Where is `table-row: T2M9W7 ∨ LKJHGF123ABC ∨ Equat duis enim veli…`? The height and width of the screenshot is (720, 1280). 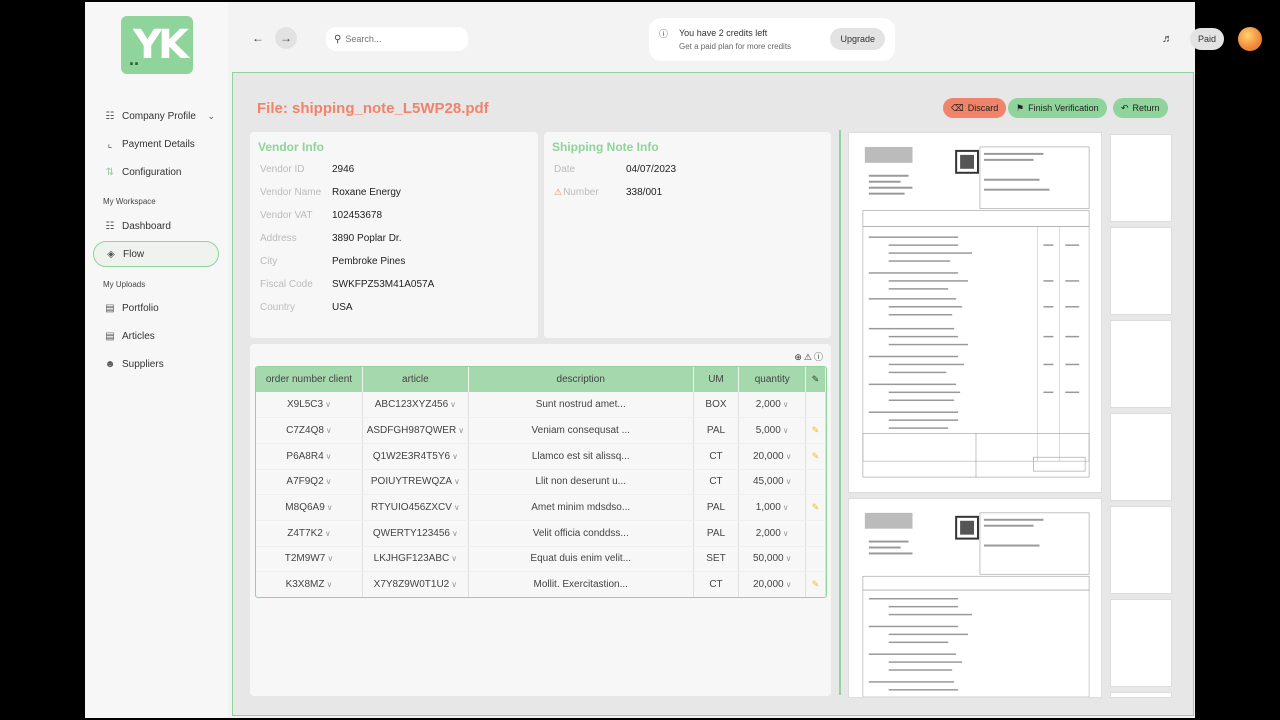
table-row: T2M9W7 ∨ LKJHGF123ABC ∨ Equat duis enim veli… is located at coordinates (541, 559).